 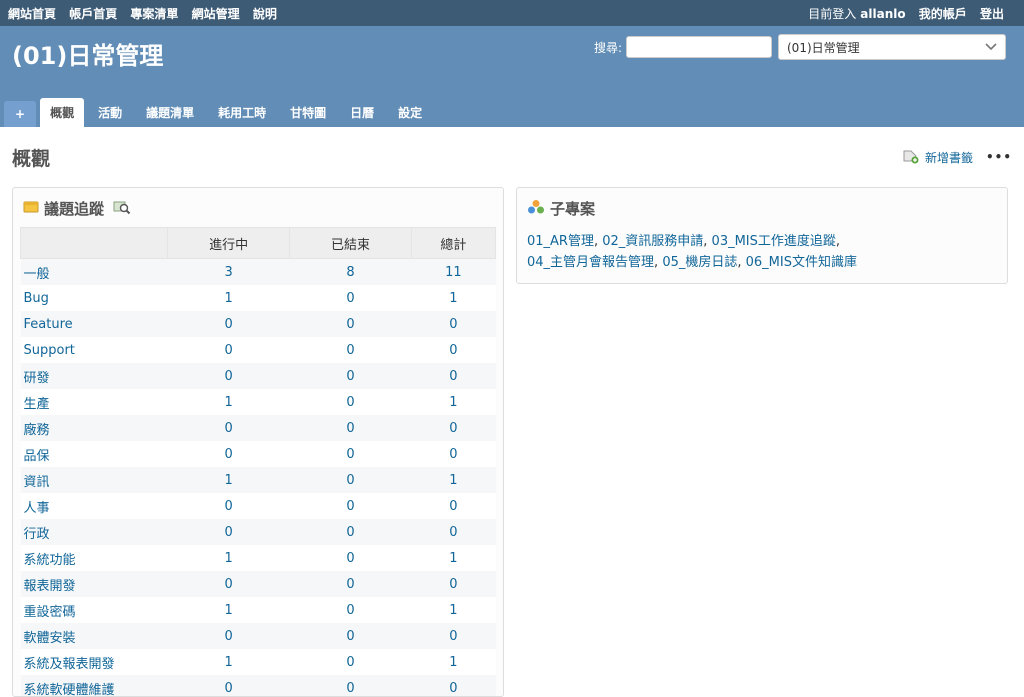 I want to click on tracker-link: 廠務, so click(x=37, y=430).